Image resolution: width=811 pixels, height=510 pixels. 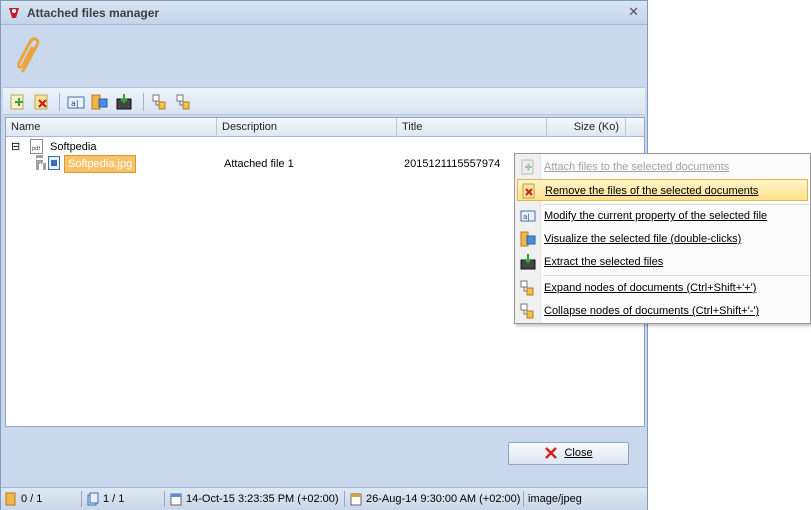 I want to click on folder-icon, so click(x=10, y=499).